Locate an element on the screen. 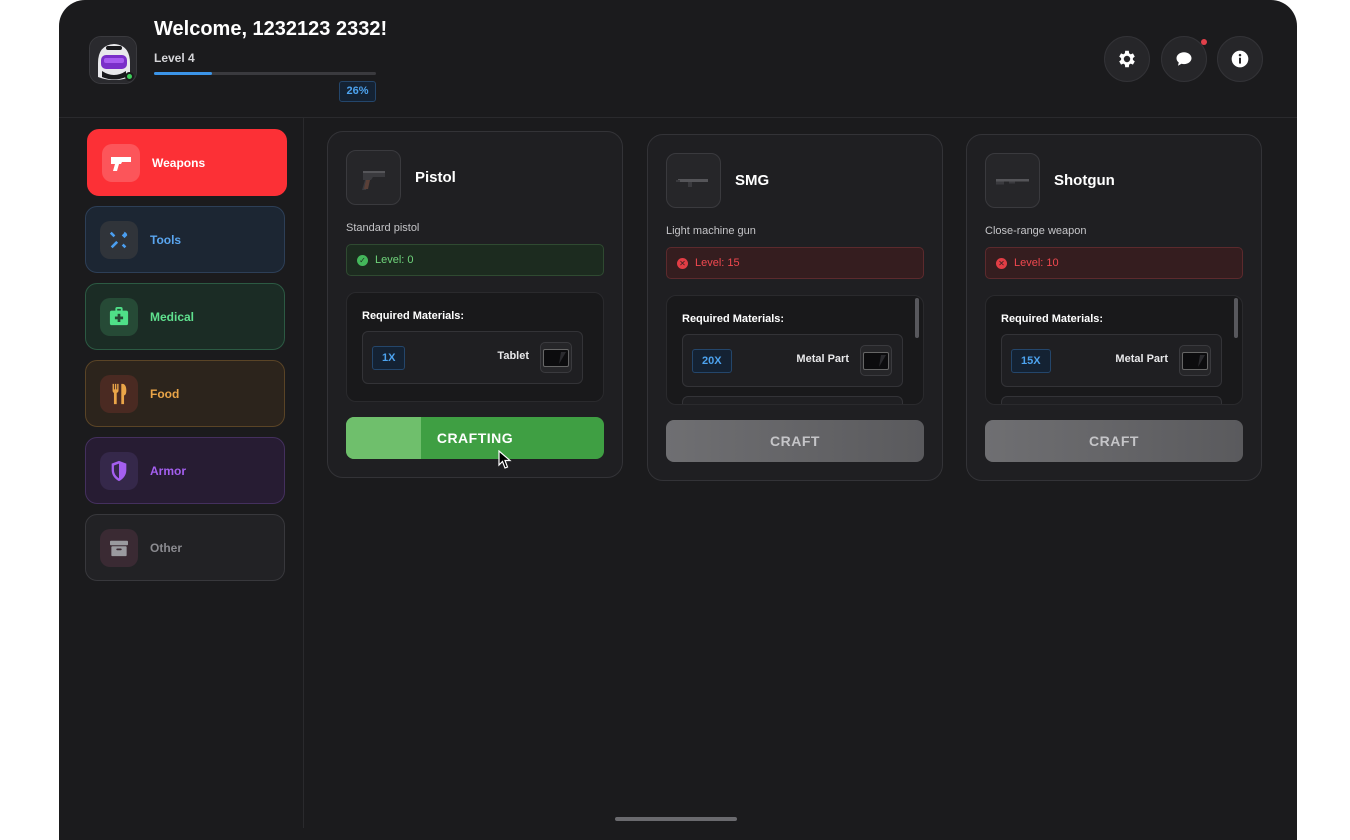 This screenshot has height=840, width=1350. recipe-title: Pistol is located at coordinates (435, 177).